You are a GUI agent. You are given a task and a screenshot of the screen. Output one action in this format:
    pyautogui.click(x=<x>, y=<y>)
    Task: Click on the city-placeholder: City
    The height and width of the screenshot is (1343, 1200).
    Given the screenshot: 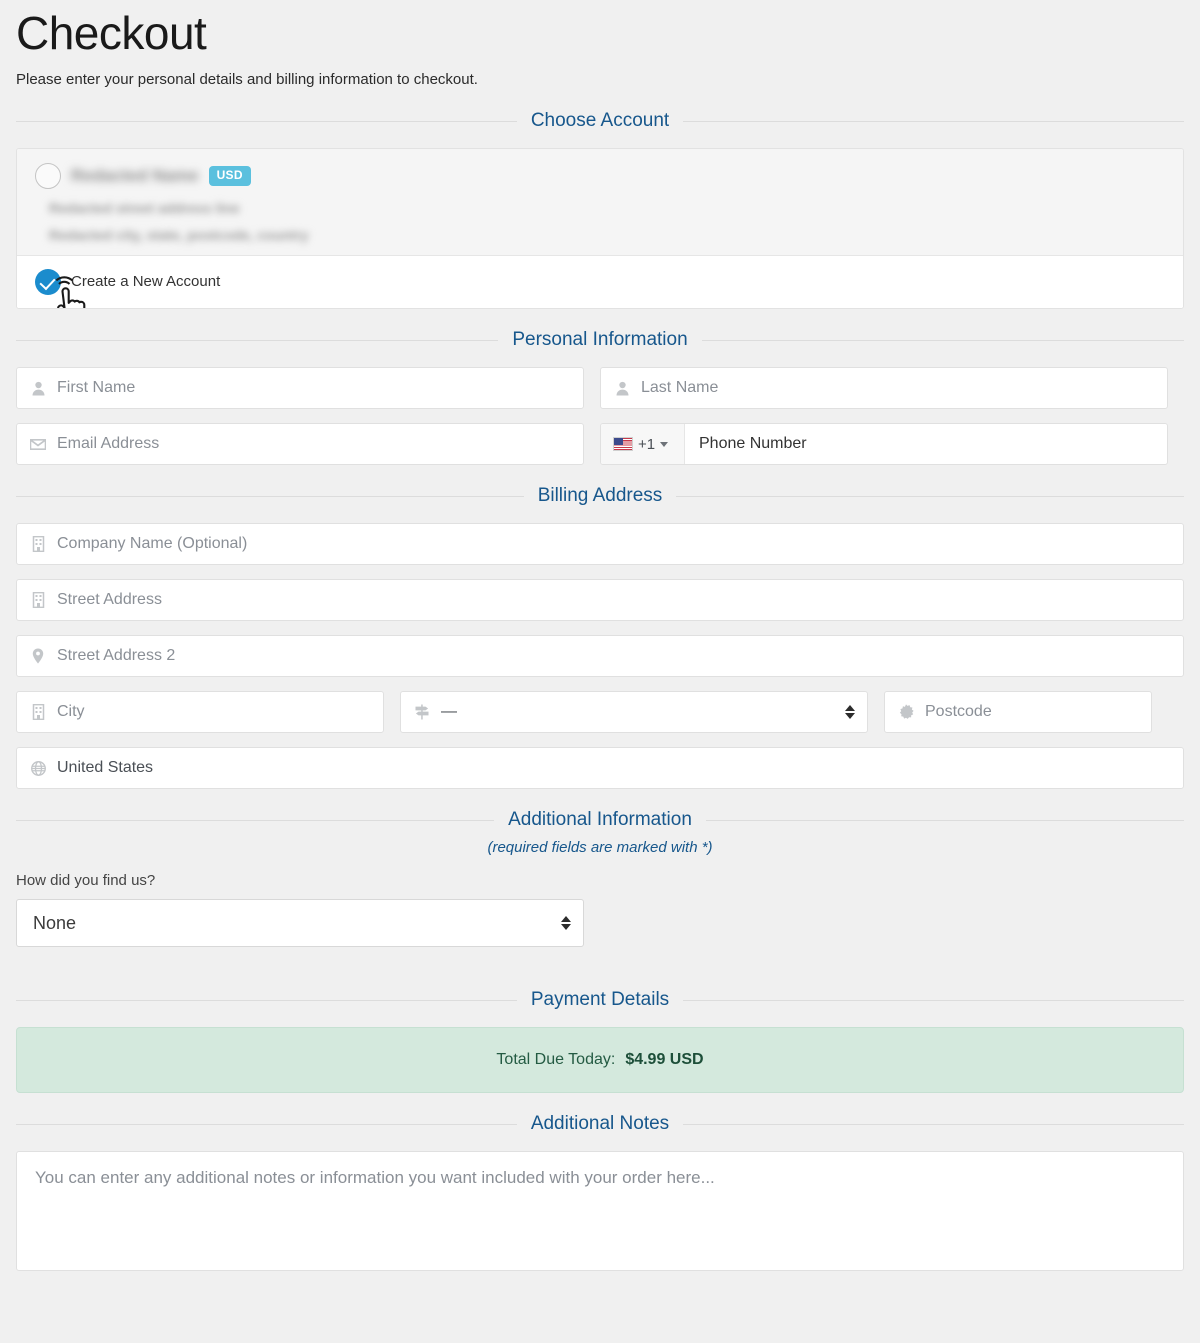 What is the action you would take?
    pyautogui.click(x=71, y=711)
    